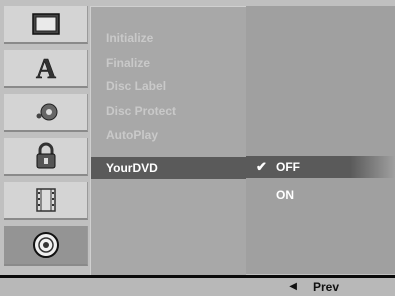  What do you see at coordinates (326, 287) in the screenshot?
I see `prev-button: Prev` at bounding box center [326, 287].